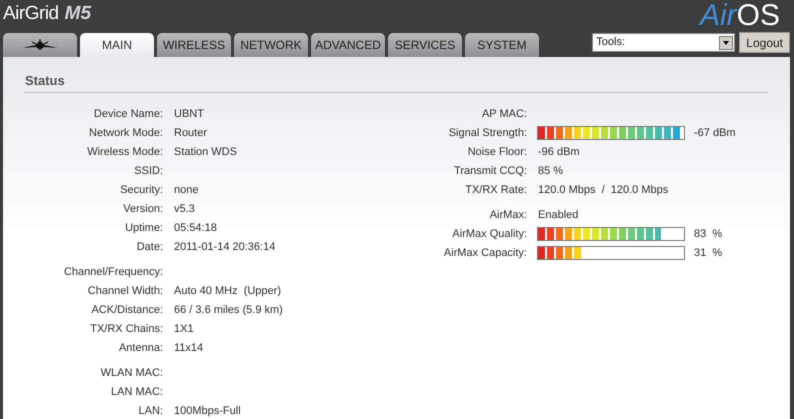 This screenshot has height=419, width=794. Describe the element at coordinates (348, 45) in the screenshot. I see `nav-tab: ADVANCED` at that location.